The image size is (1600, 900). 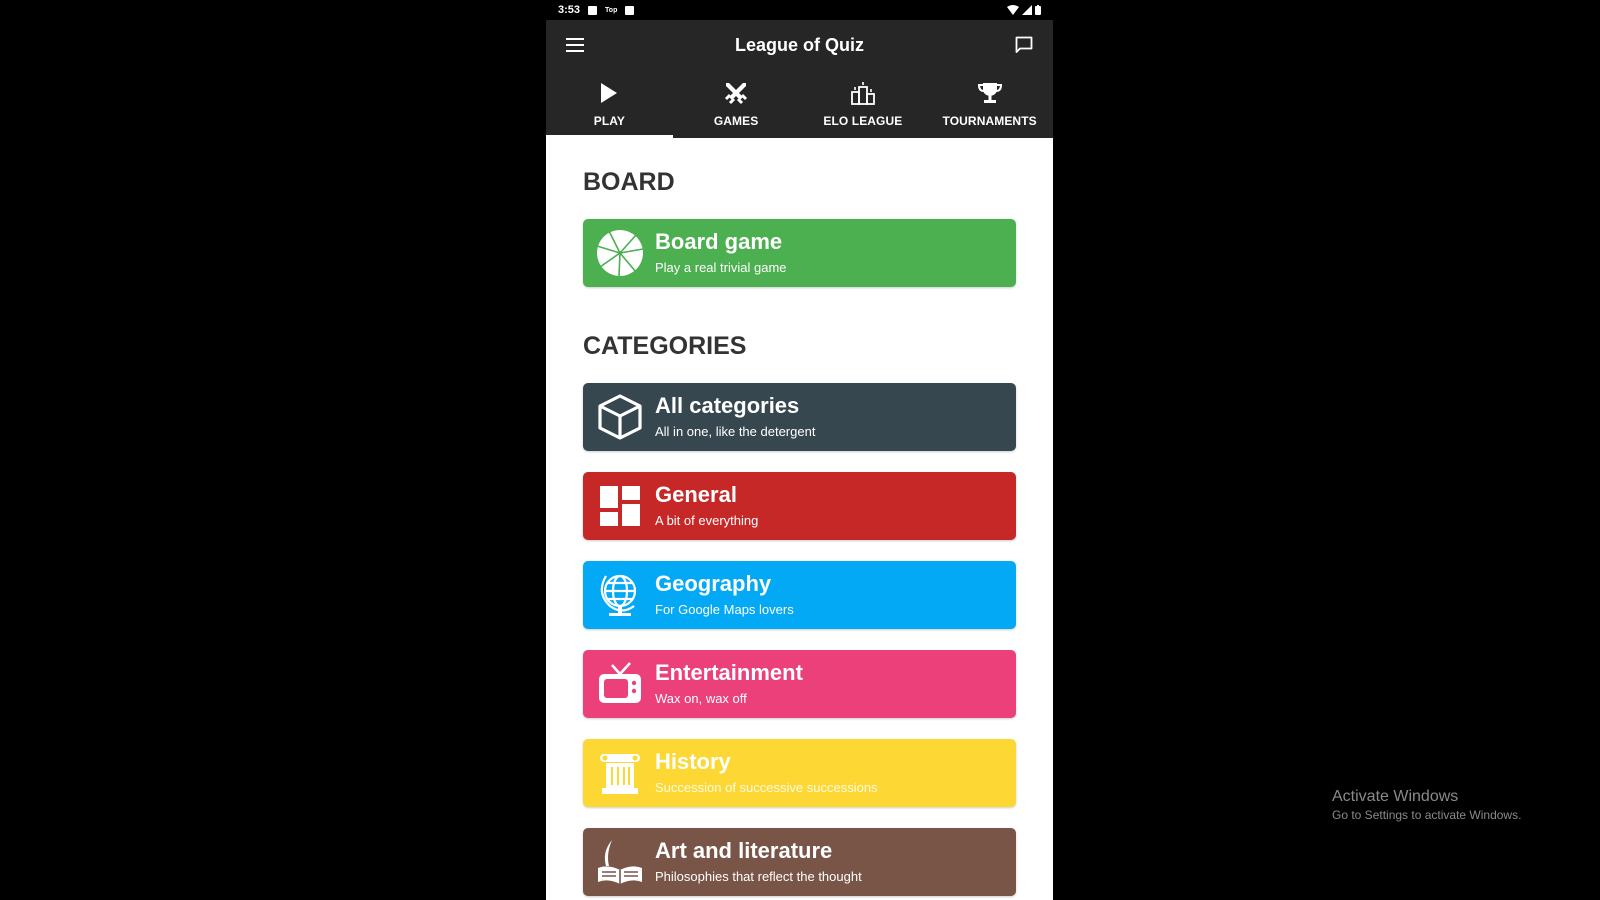 What do you see at coordinates (721, 267) in the screenshot?
I see `card-subtitle: Play a real trivial game` at bounding box center [721, 267].